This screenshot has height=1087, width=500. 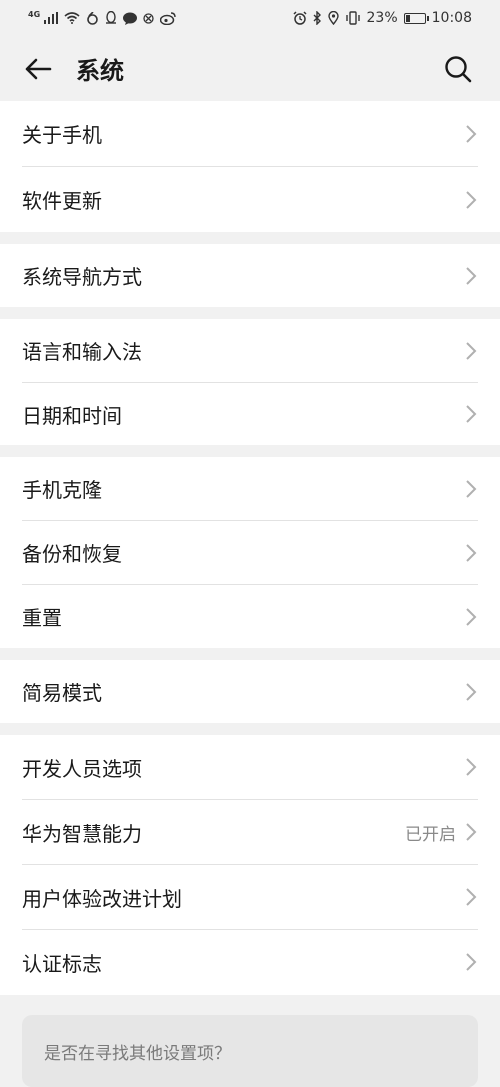 What do you see at coordinates (100, 71) in the screenshot?
I see `page-title: 系统` at bounding box center [100, 71].